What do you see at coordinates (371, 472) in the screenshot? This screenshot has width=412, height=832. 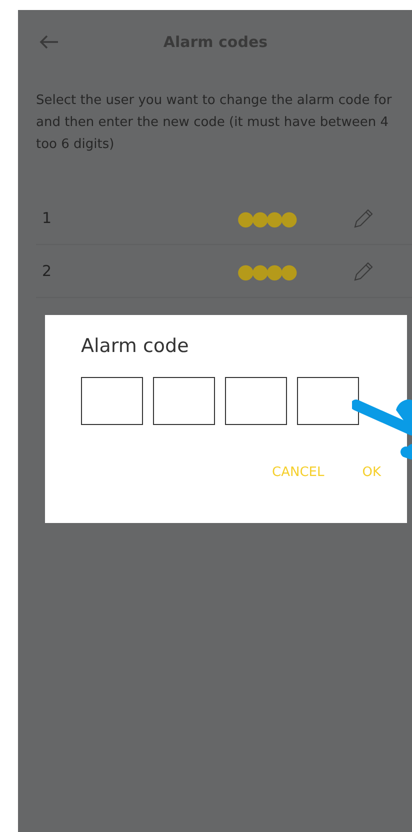 I see `dialog-button: OK` at bounding box center [371, 472].